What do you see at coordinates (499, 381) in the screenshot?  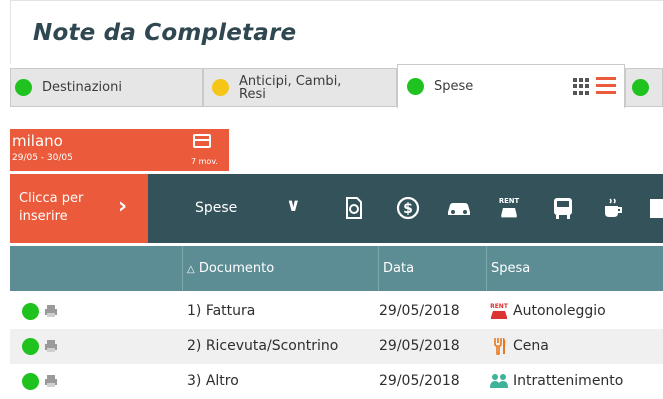 I see `people-icon` at bounding box center [499, 381].